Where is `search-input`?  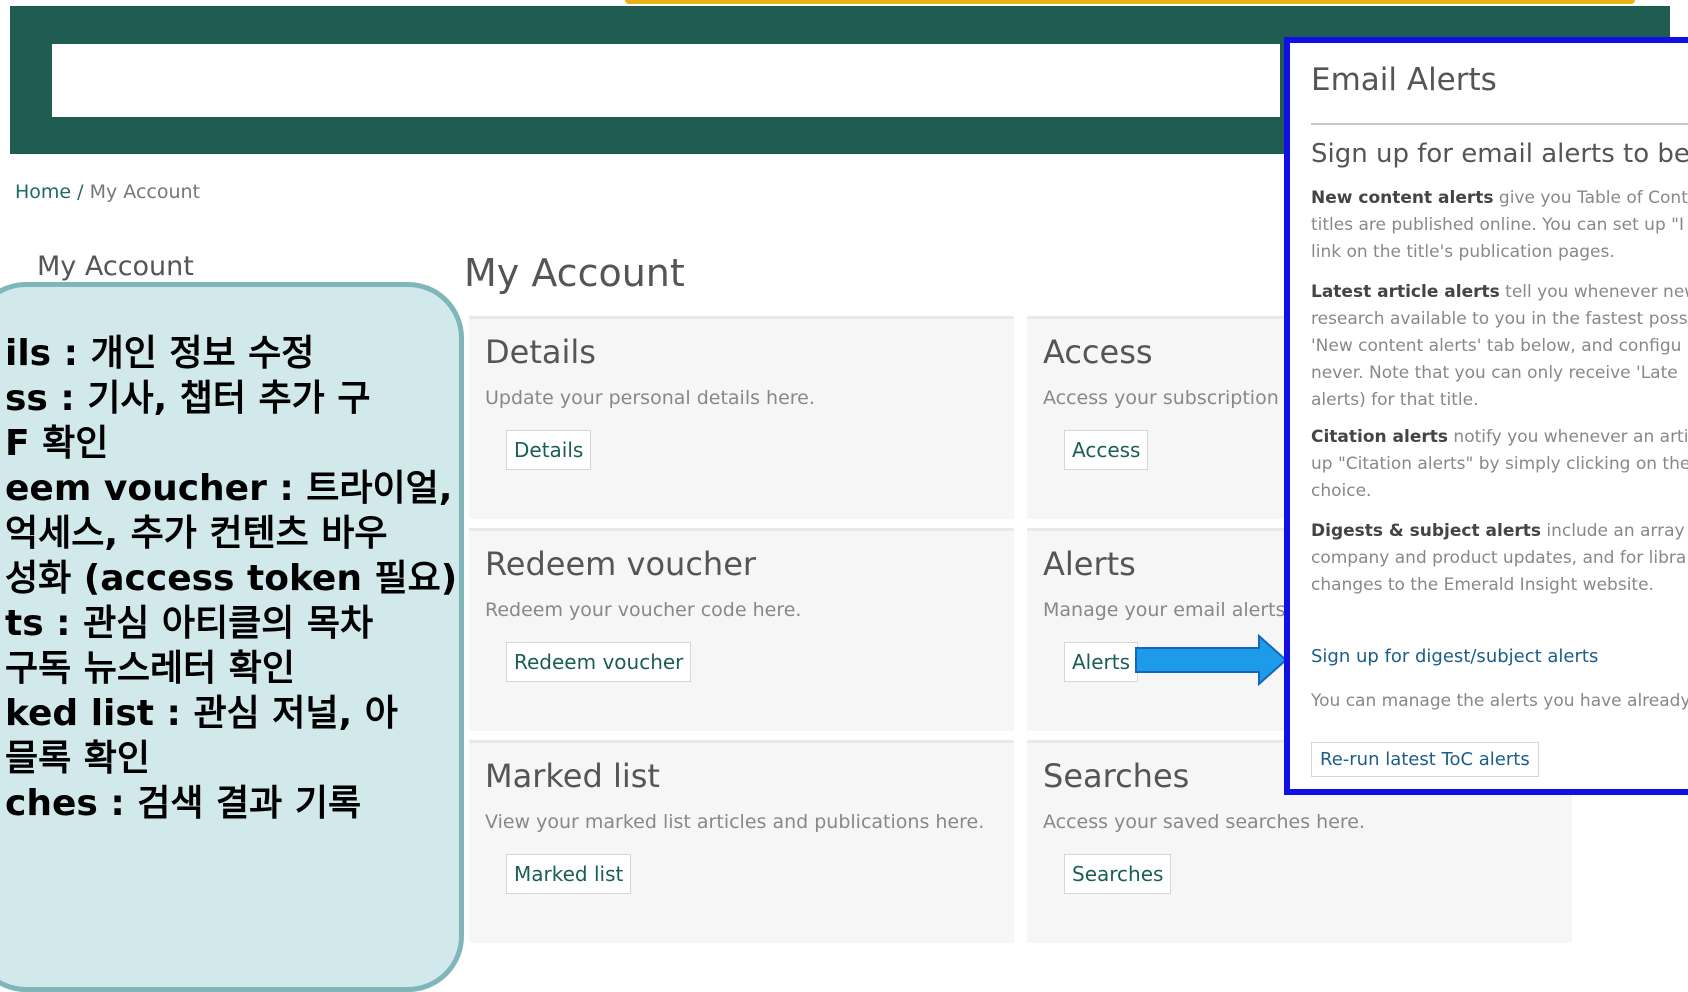
search-input is located at coordinates (666, 80).